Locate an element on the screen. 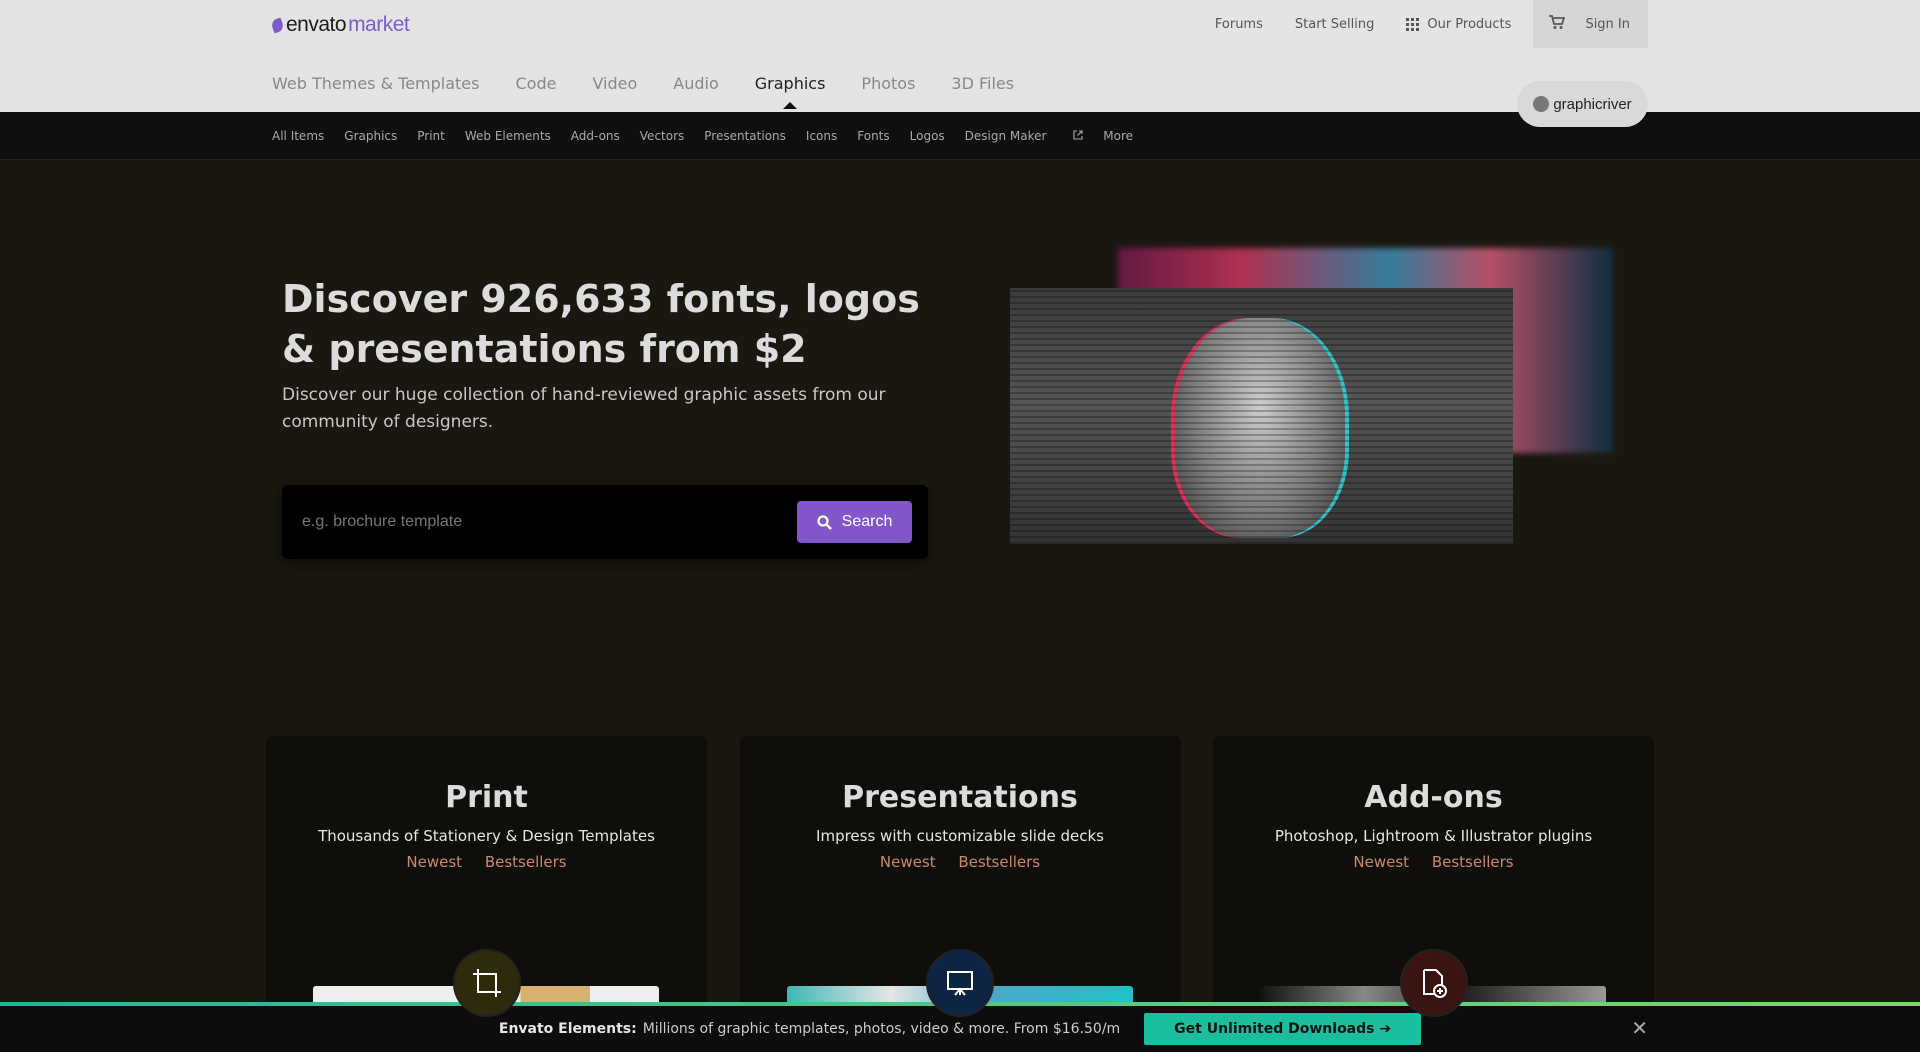  cart-signin-area: Sign In is located at coordinates (1590, 24).